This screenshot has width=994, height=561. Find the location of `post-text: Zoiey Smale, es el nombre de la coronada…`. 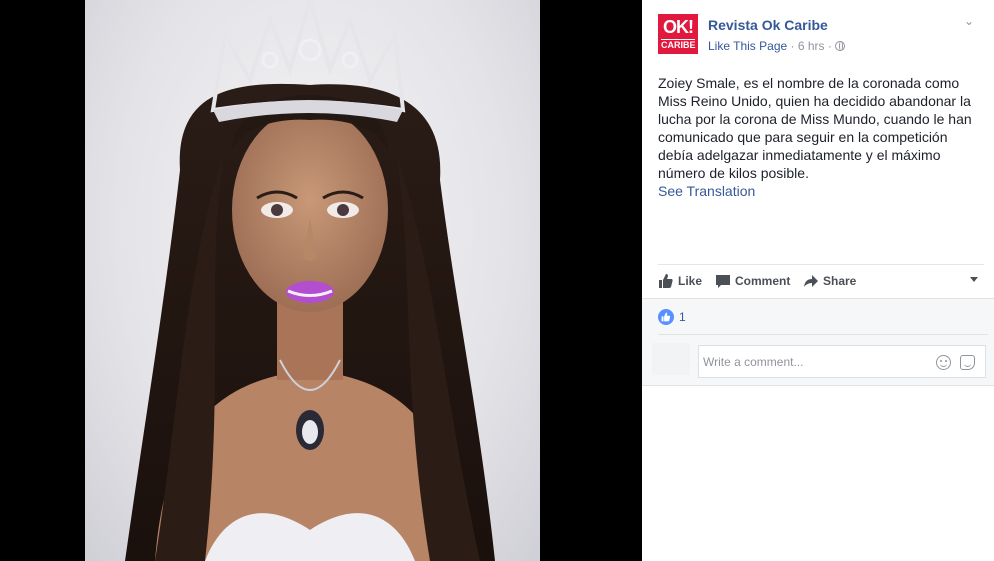

post-text: Zoiey Smale, es el nombre de la coronada… is located at coordinates (821, 137).